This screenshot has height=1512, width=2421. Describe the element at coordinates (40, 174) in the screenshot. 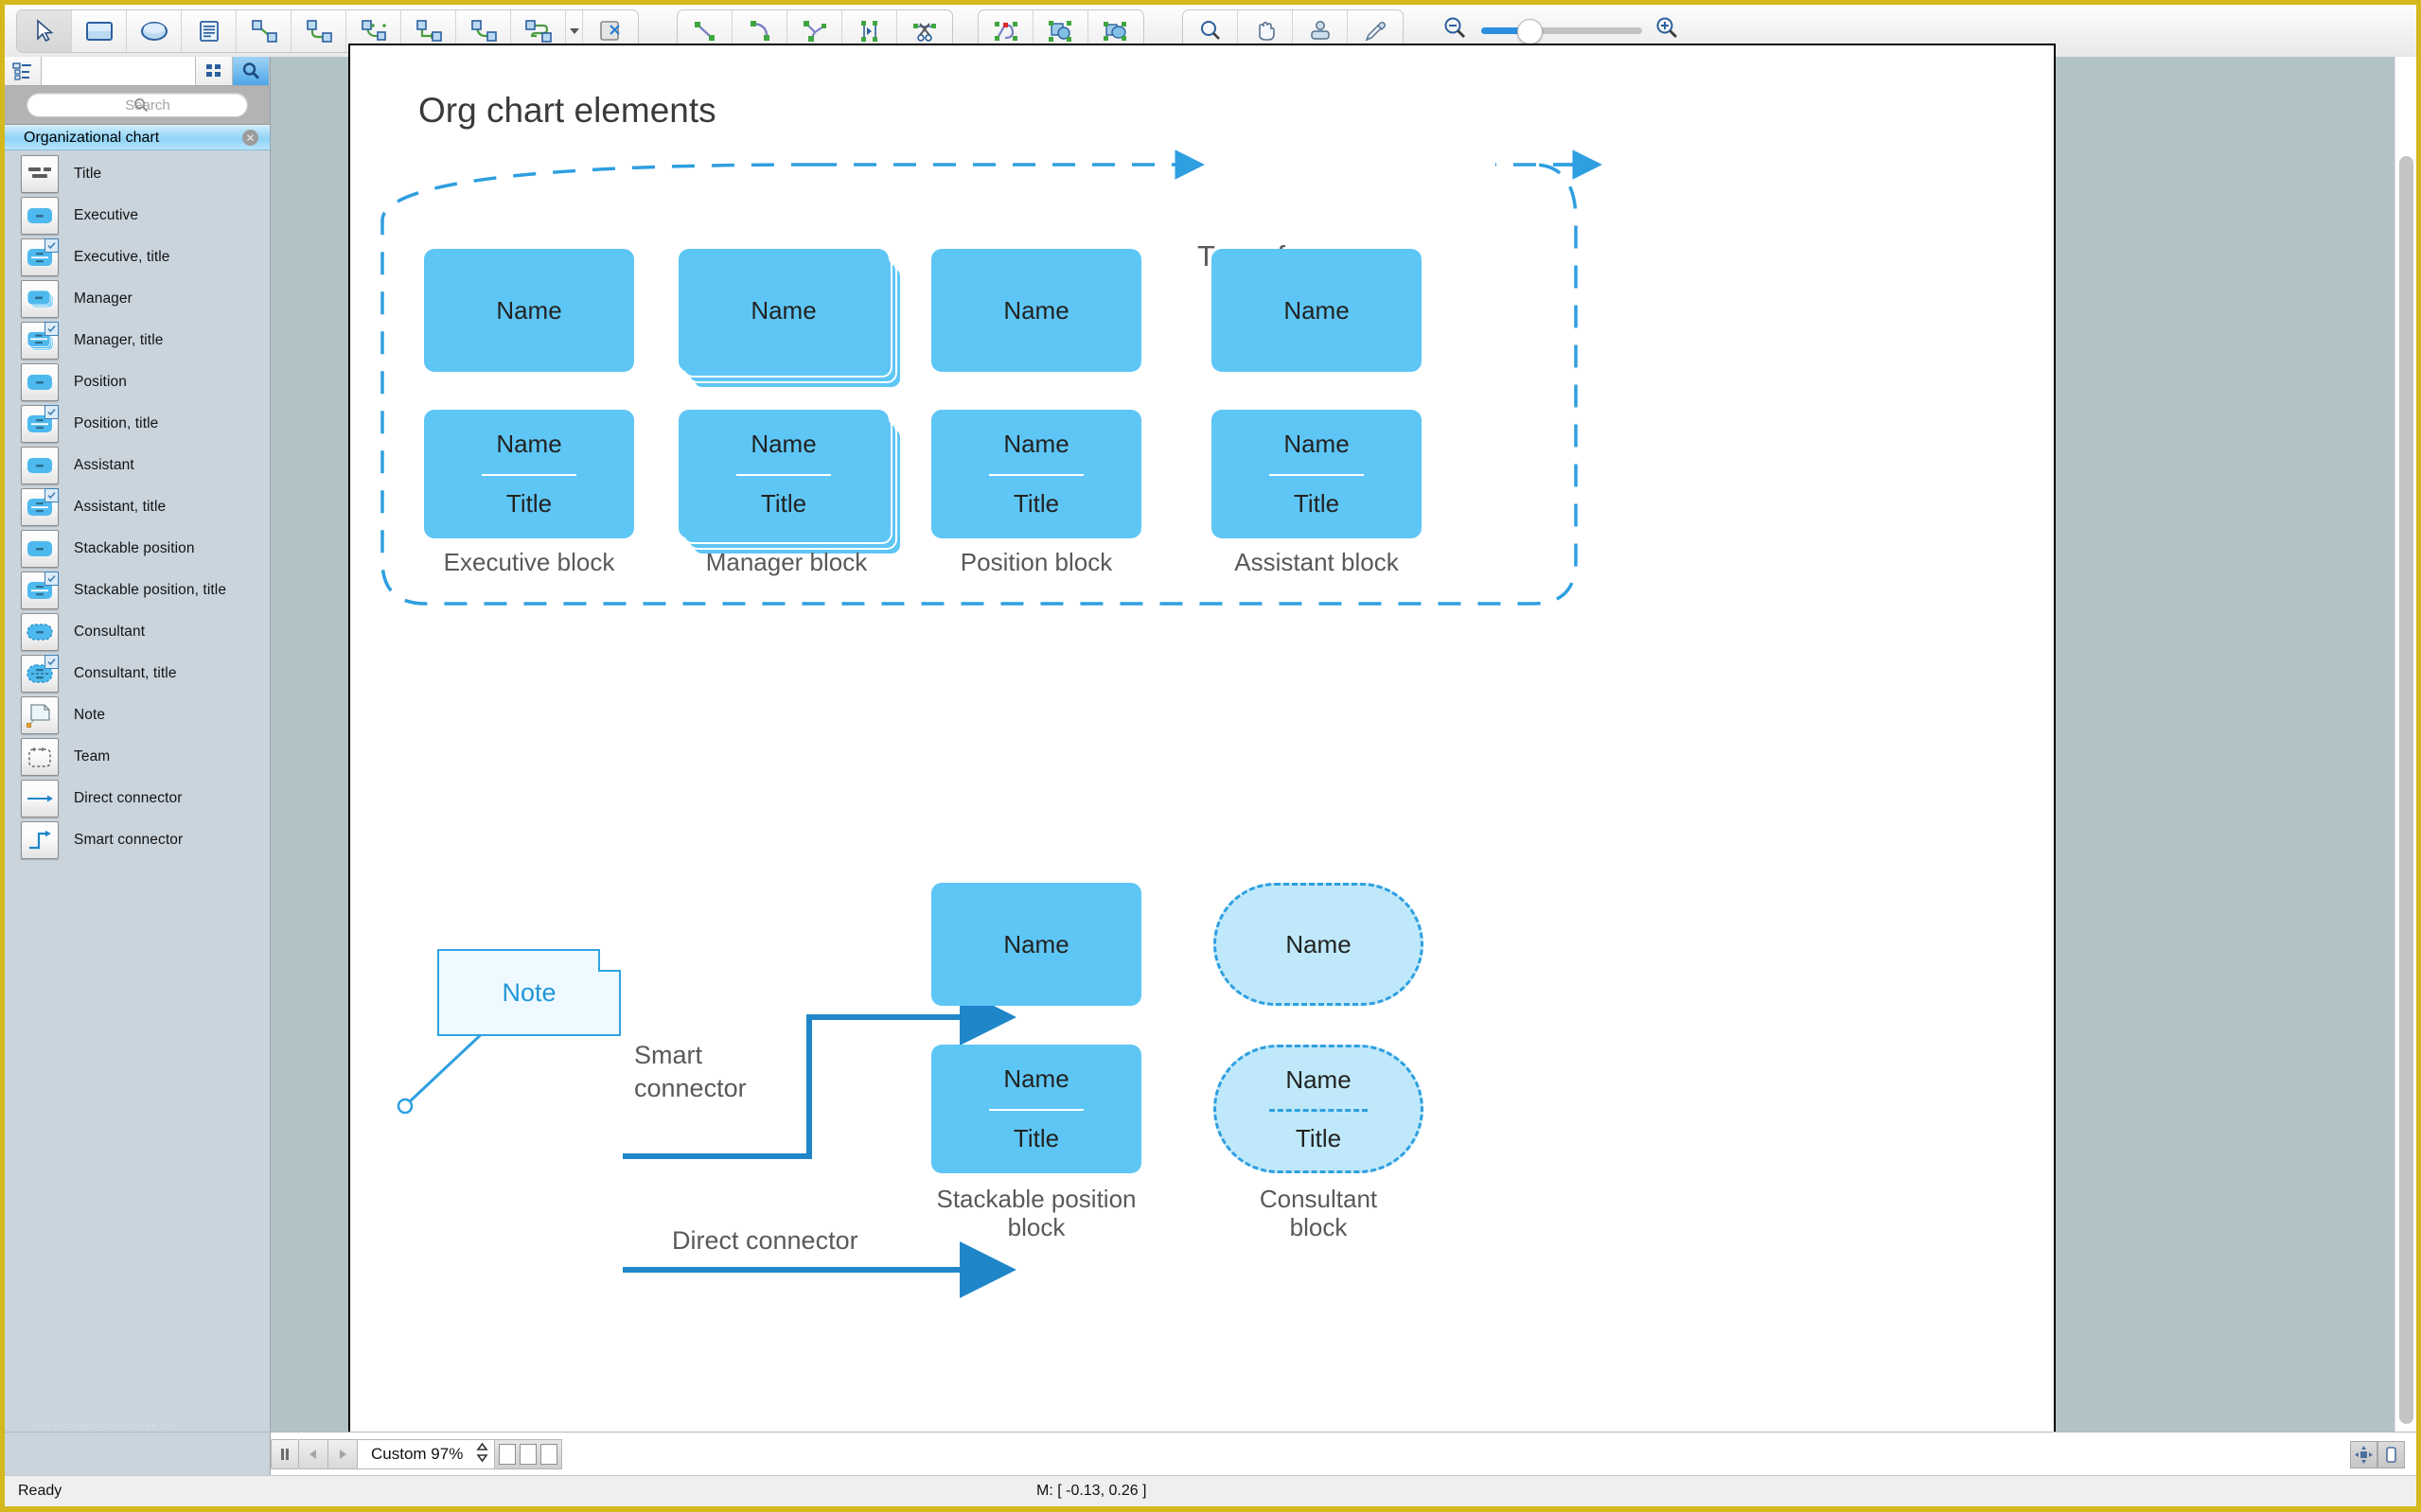

I see `title-shape-icon` at that location.